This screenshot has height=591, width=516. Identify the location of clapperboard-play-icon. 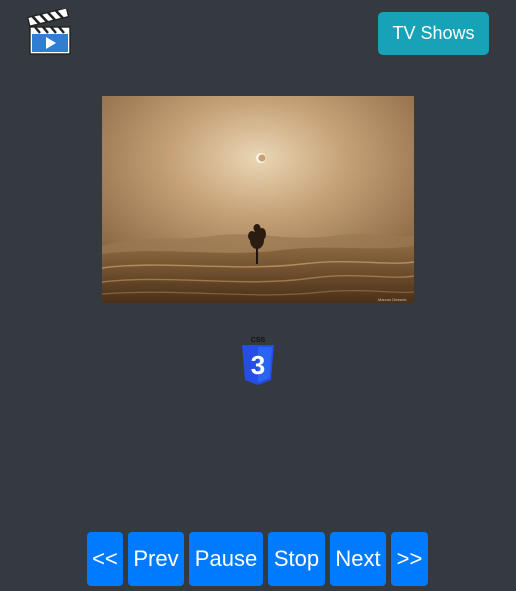
(49, 31).